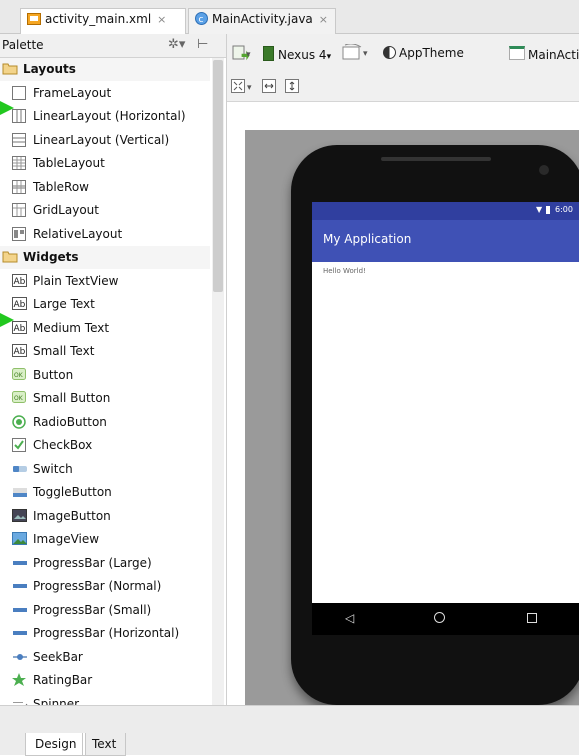 The width and height of the screenshot is (579, 756). I want to click on palette-item-label: ProgressBar (Horizontal), so click(106, 633).